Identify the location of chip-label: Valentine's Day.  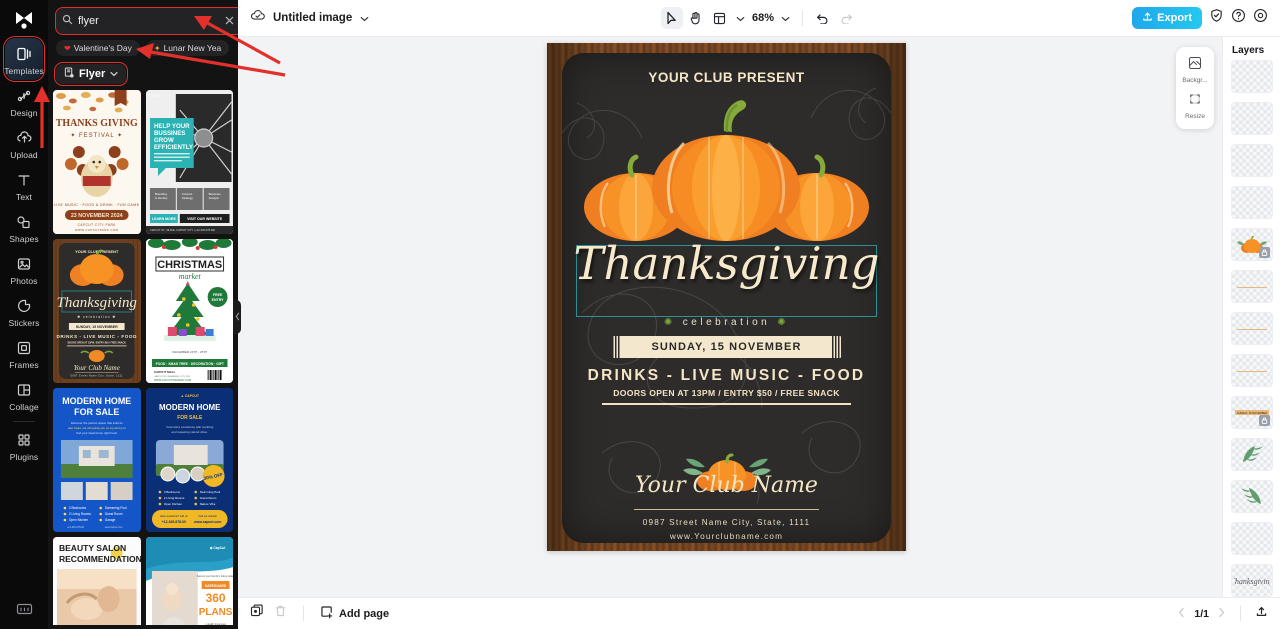
(102, 48).